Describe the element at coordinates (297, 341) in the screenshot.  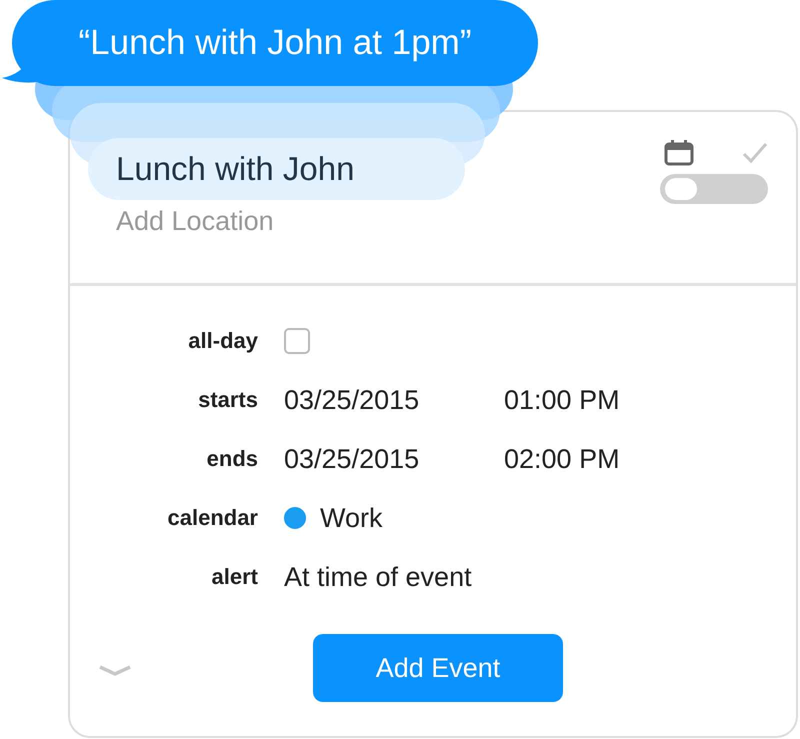
I see `all-day-checkbox` at that location.